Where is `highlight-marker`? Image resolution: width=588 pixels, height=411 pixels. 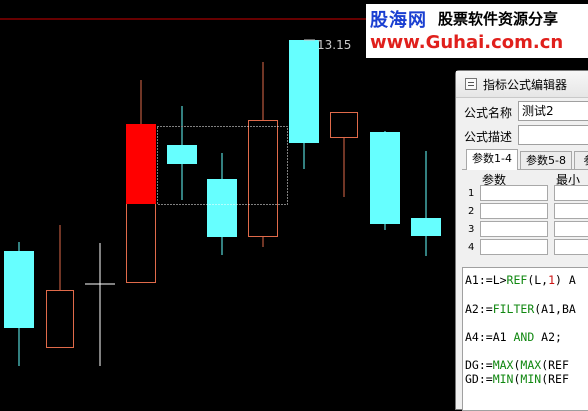
highlight-marker is located at coordinates (141, 164).